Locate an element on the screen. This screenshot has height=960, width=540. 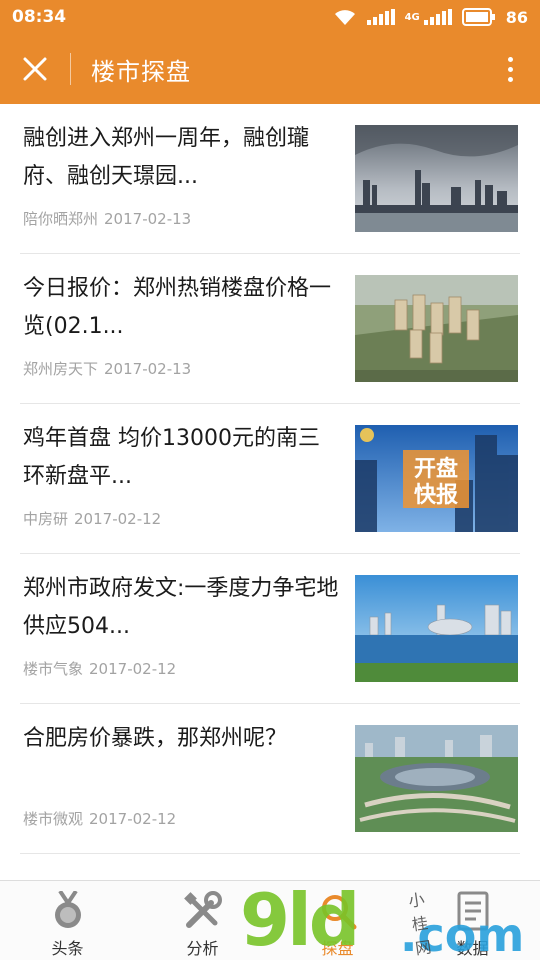
more-options-button is located at coordinates (510, 69).